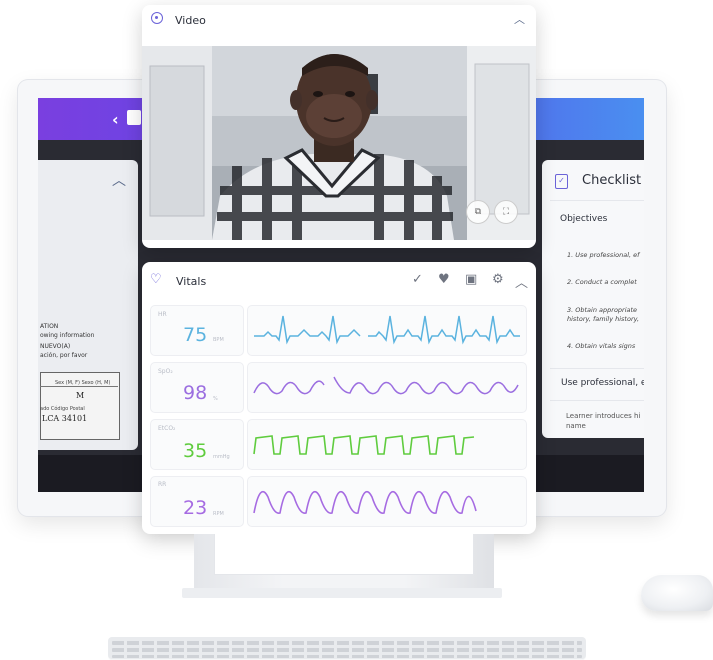  Describe the element at coordinates (444, 279) in the screenshot. I see `heart-icon: ♥` at that location.